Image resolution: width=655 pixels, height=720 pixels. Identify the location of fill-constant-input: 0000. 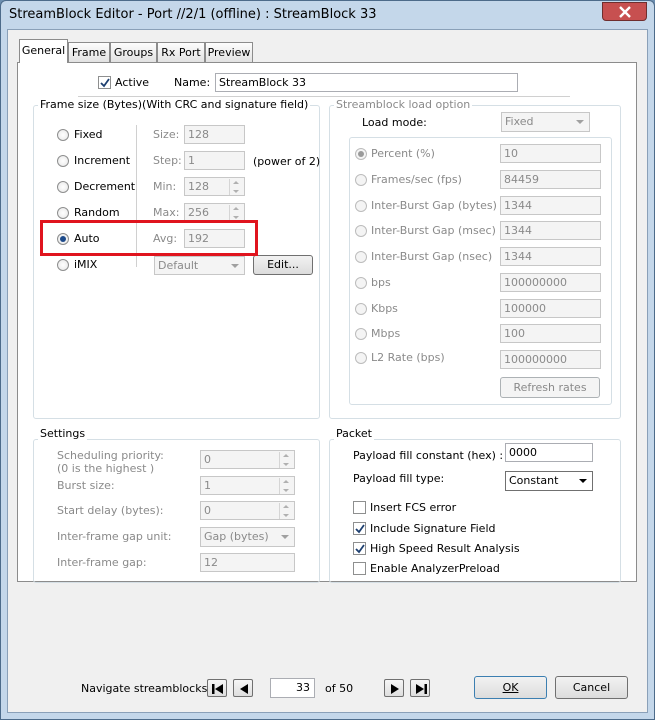
(549, 452).